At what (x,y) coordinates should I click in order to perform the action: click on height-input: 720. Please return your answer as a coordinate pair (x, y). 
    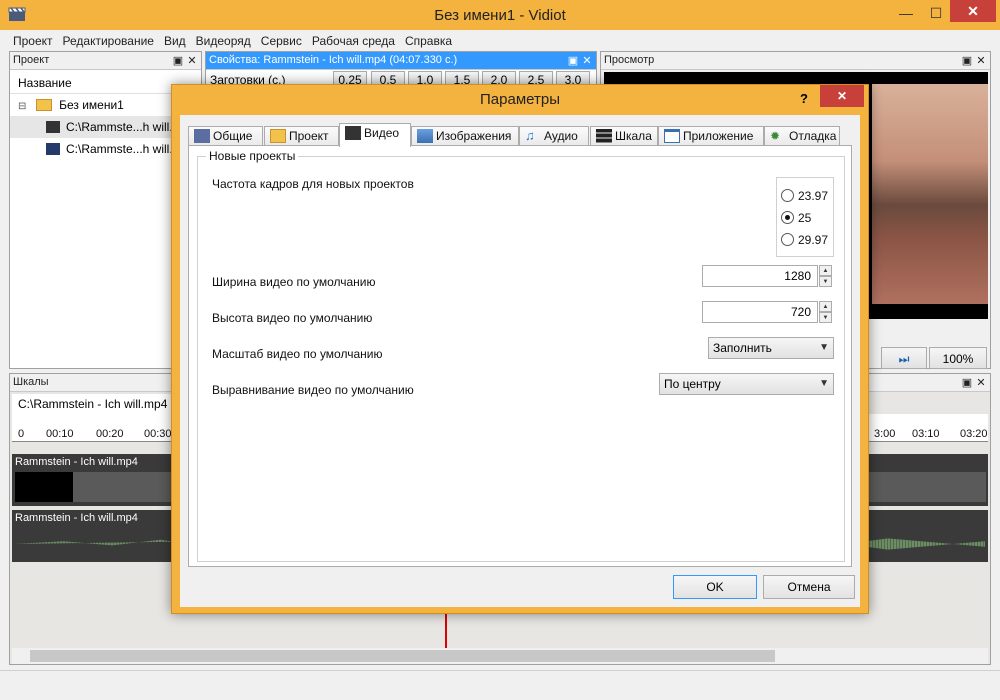
    Looking at the image, I should click on (760, 312).